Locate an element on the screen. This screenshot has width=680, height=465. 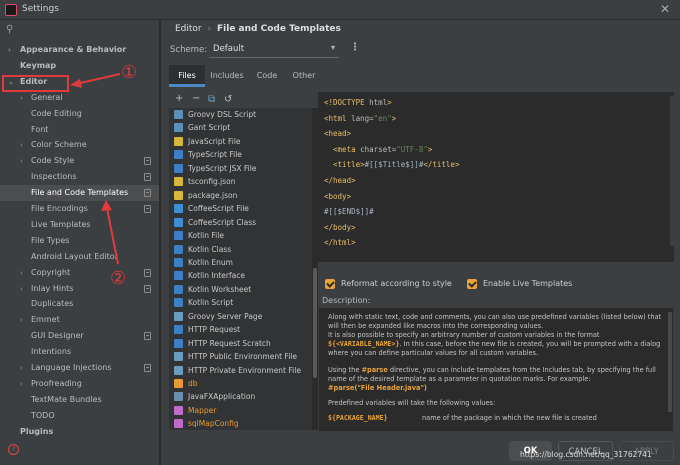
template-list-item: CoffeeScript File is located at coordinates (237, 208).